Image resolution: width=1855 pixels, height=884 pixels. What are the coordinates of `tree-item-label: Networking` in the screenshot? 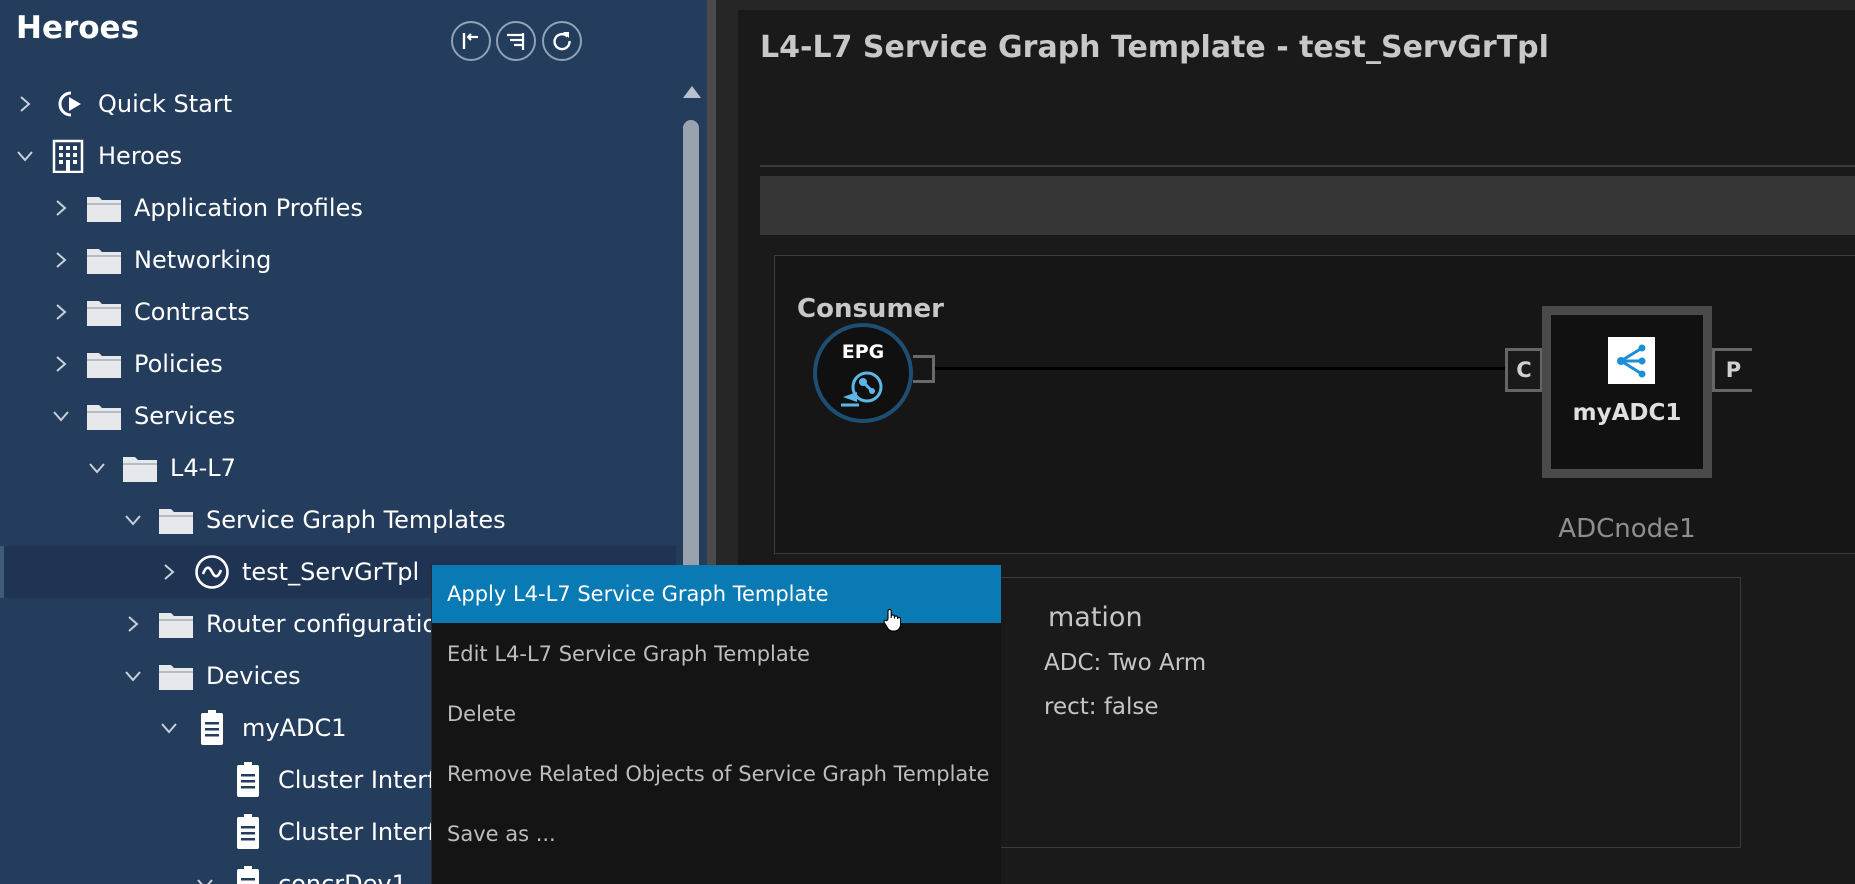 It's located at (203, 260).